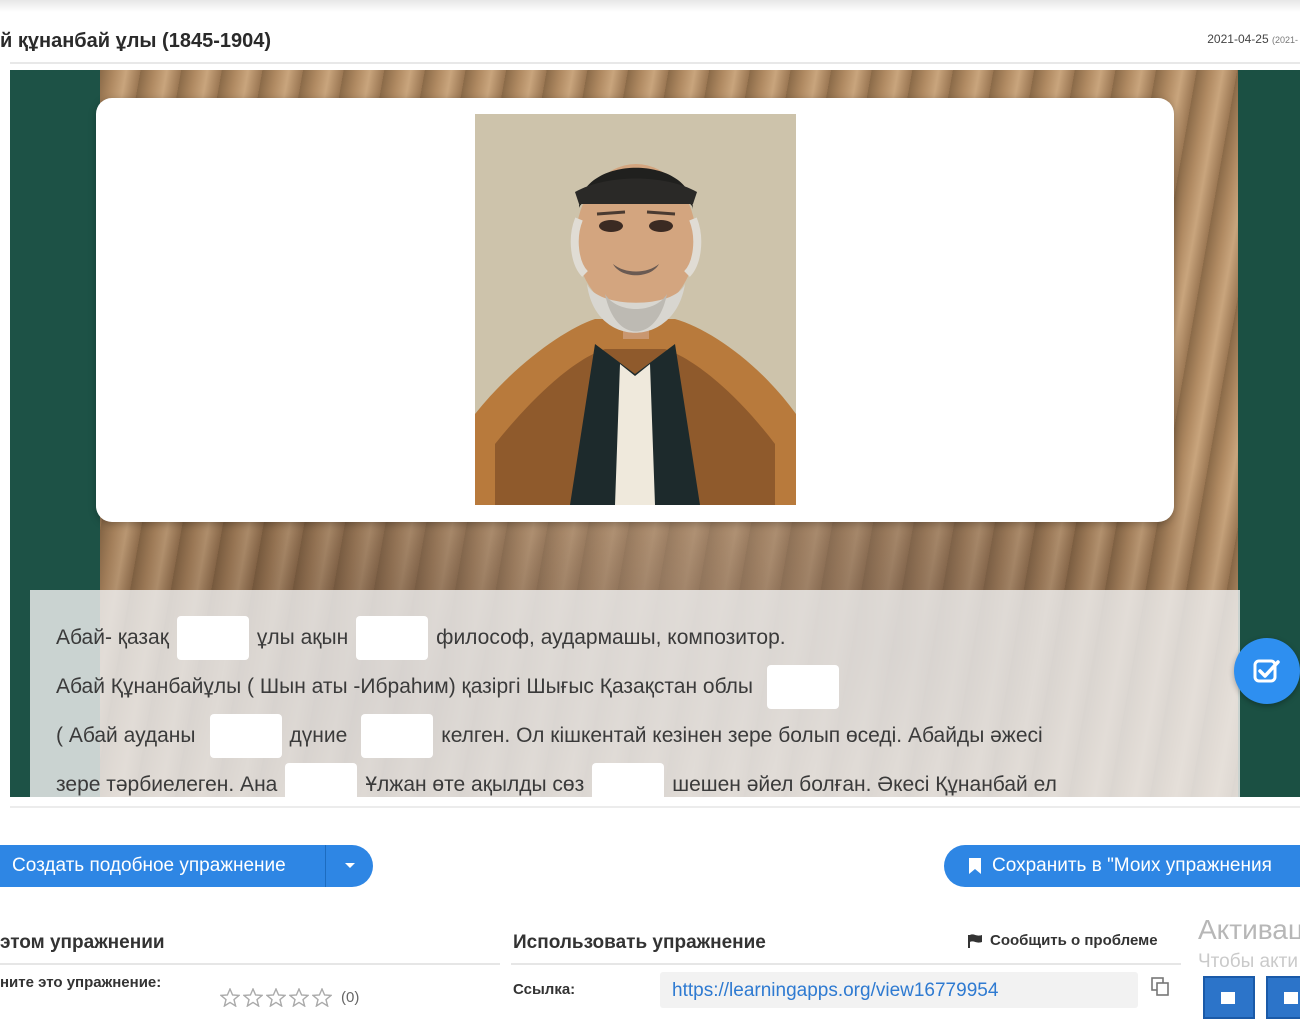  What do you see at coordinates (975, 866) in the screenshot?
I see `bookmark-icon` at bounding box center [975, 866].